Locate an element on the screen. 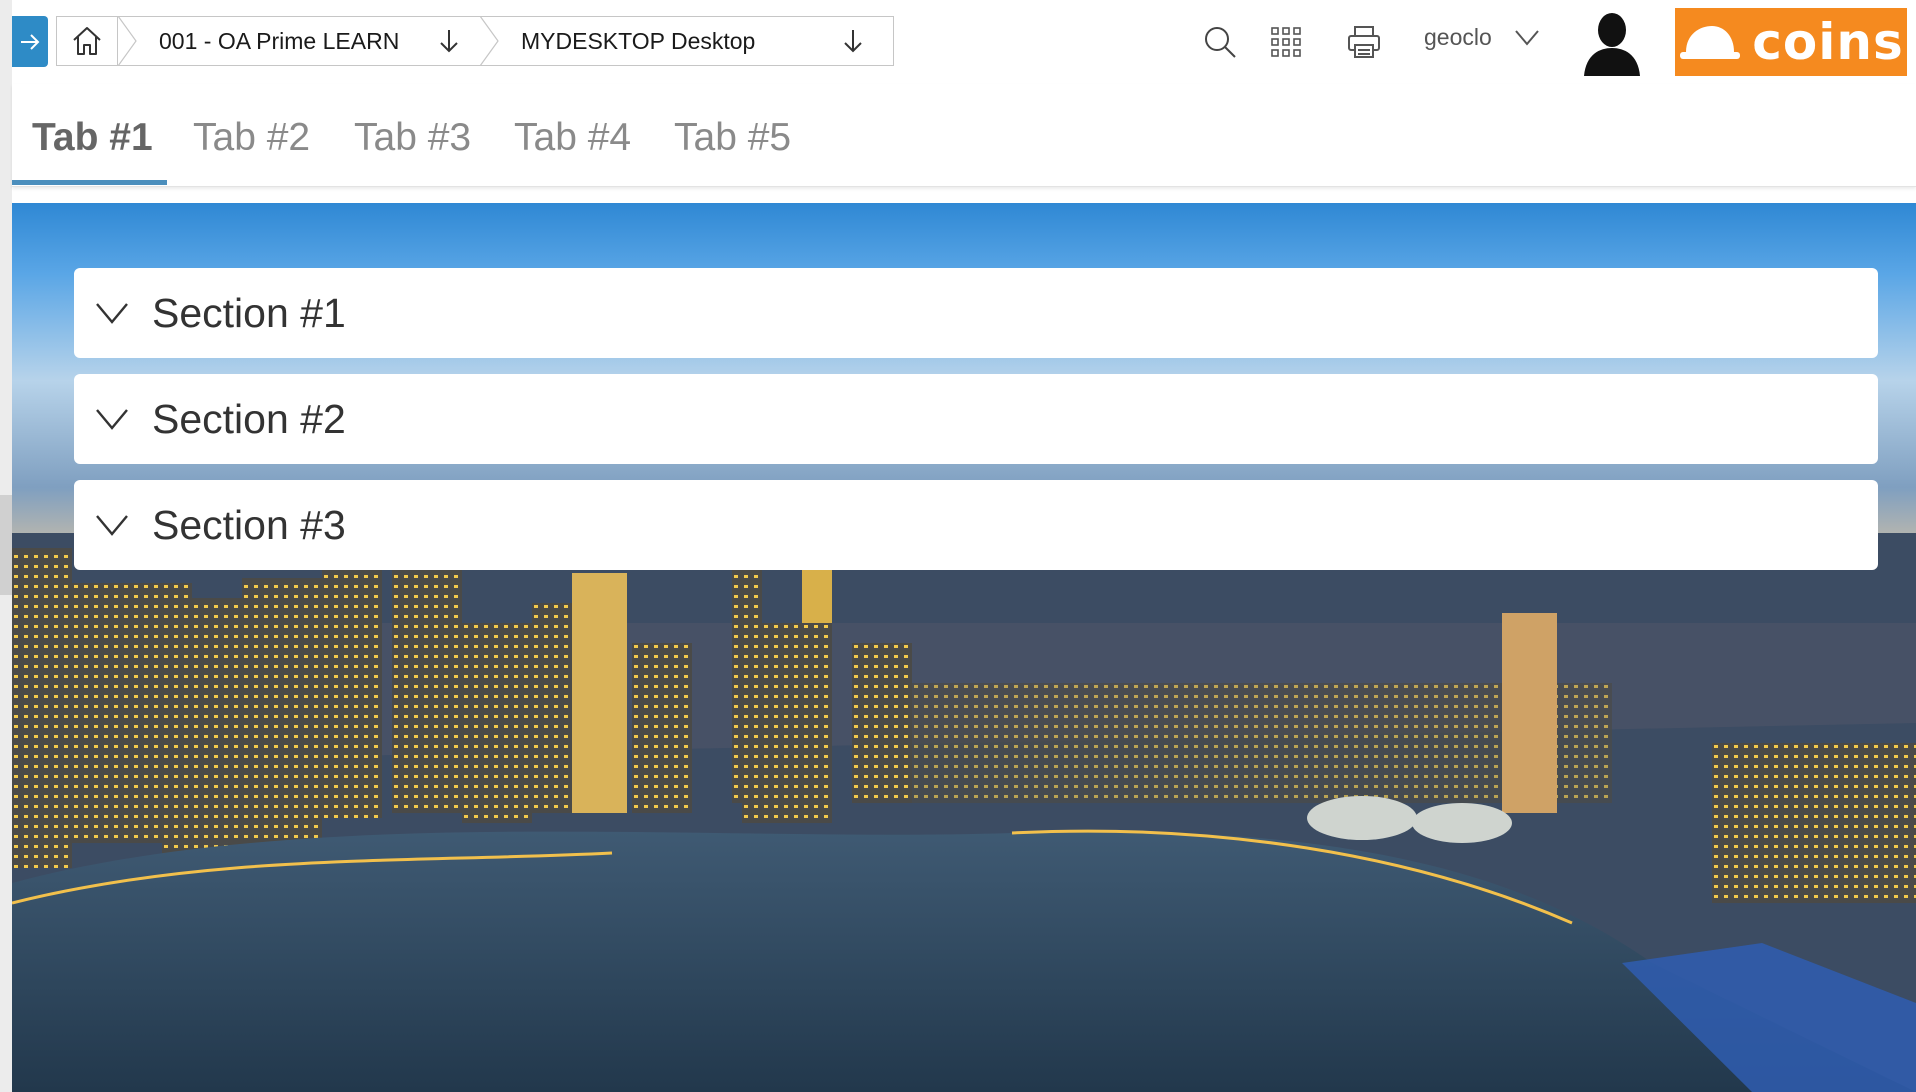  grid-icon is located at coordinates (1286, 42).